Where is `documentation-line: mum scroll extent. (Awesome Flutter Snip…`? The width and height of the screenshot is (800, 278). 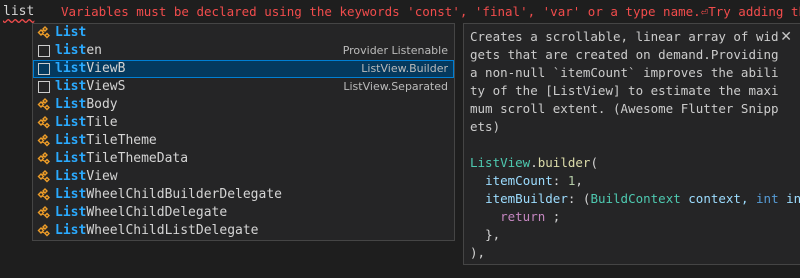
documentation-line: mum scroll extent. (Awesome Flutter Snip… is located at coordinates (624, 108).